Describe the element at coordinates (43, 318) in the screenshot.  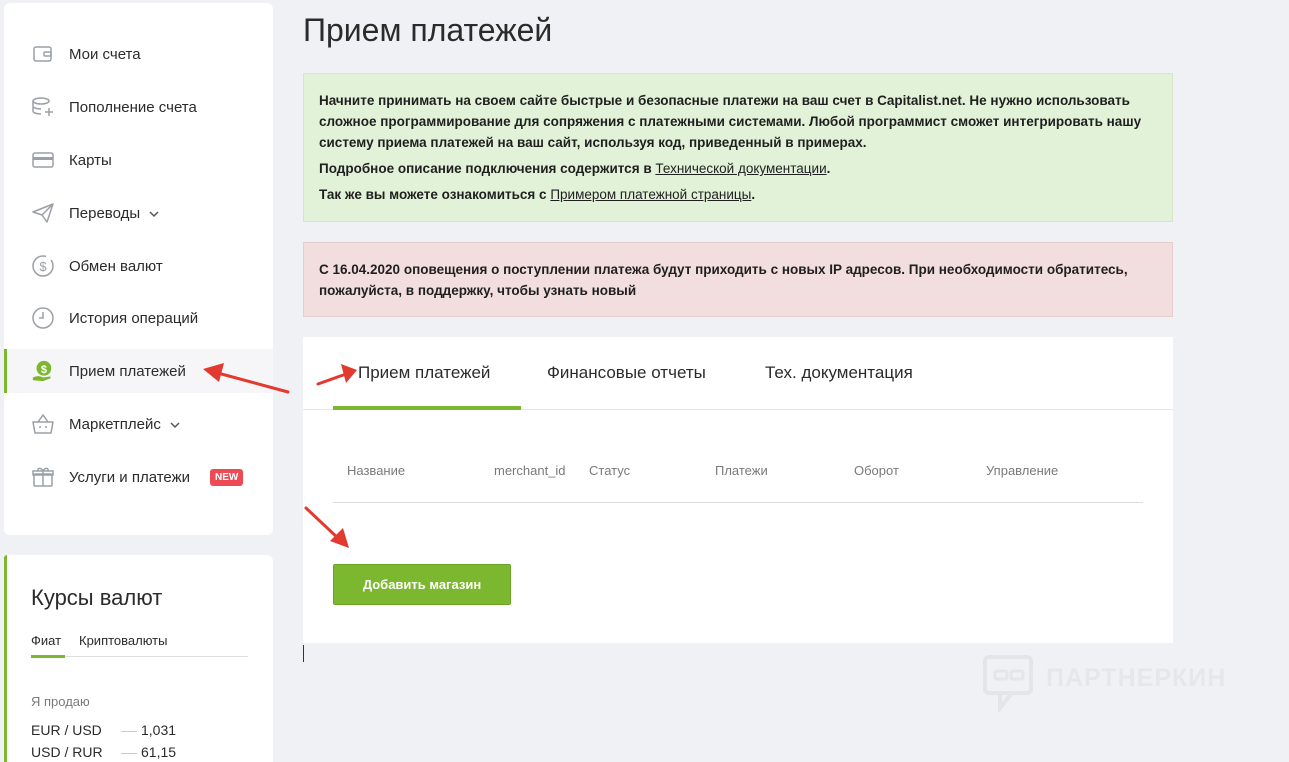
I see `clock-icon` at that location.